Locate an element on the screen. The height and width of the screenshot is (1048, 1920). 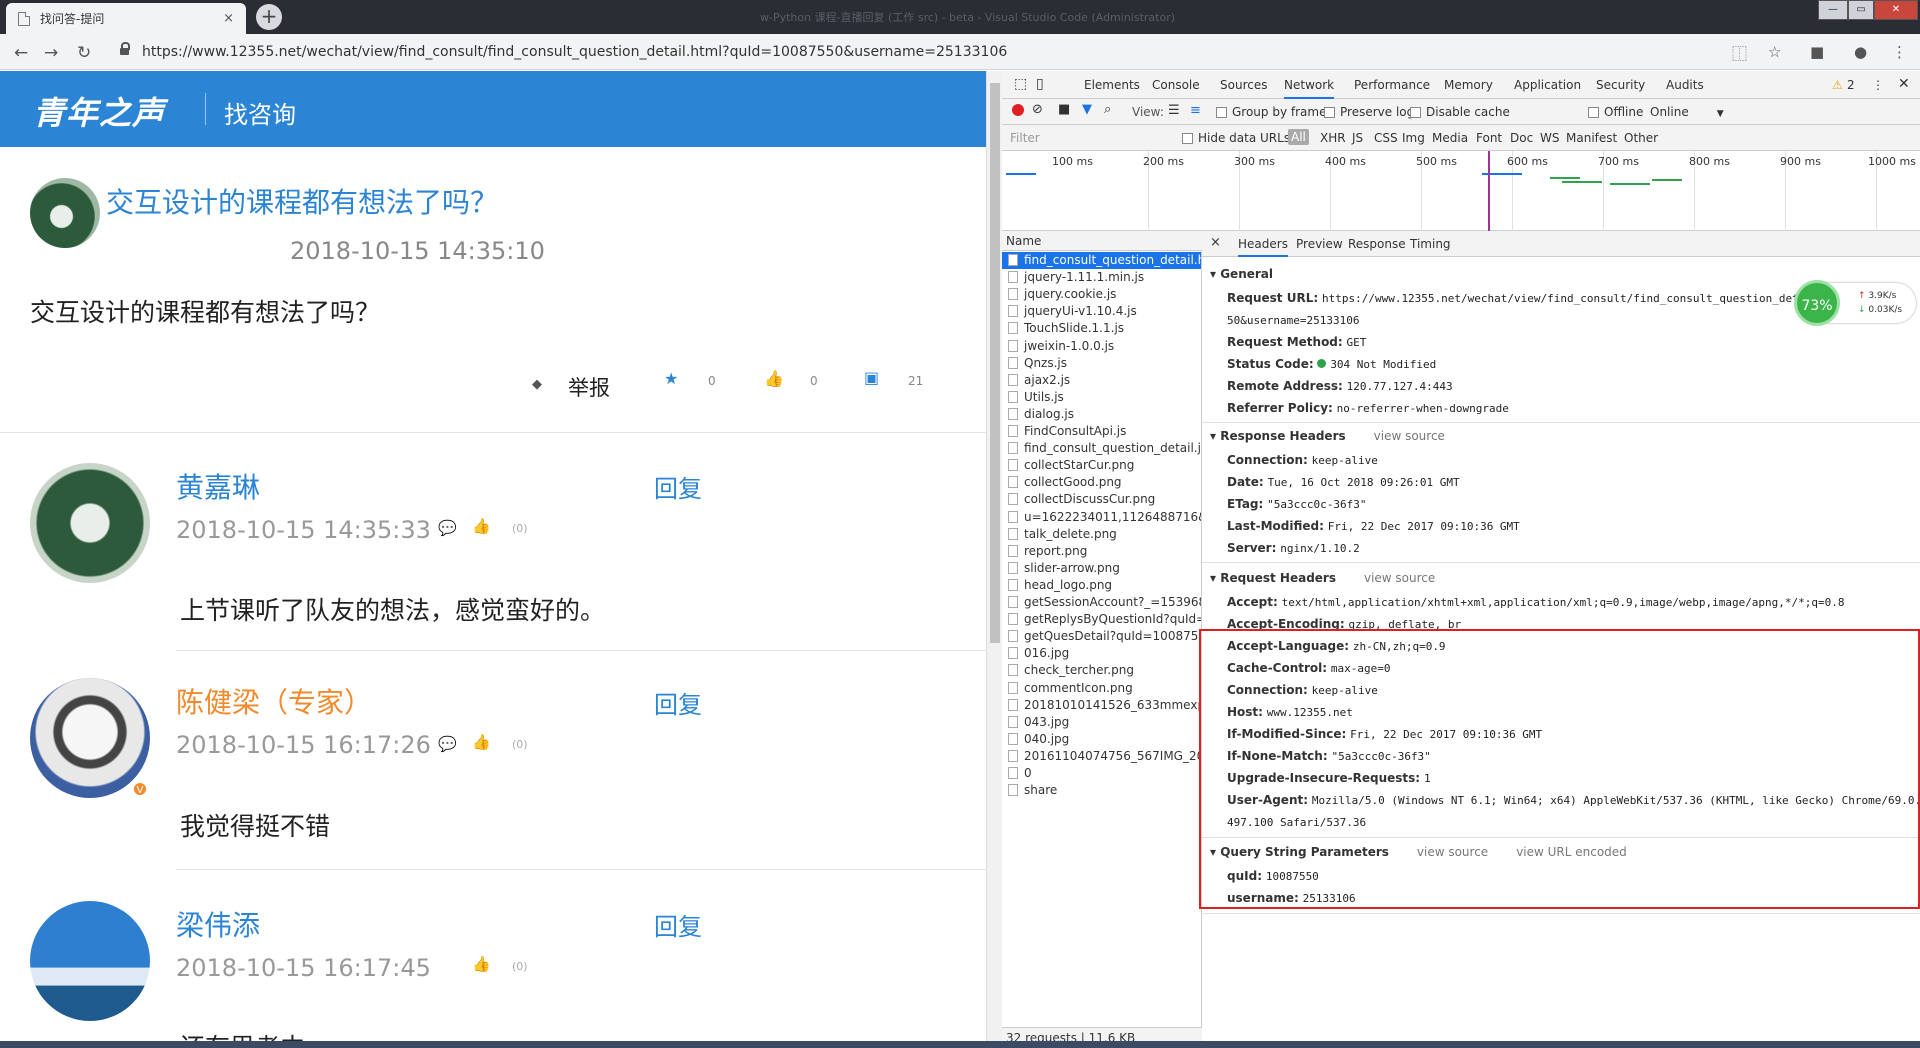
request-row: Utils.js is located at coordinates (1101, 397).